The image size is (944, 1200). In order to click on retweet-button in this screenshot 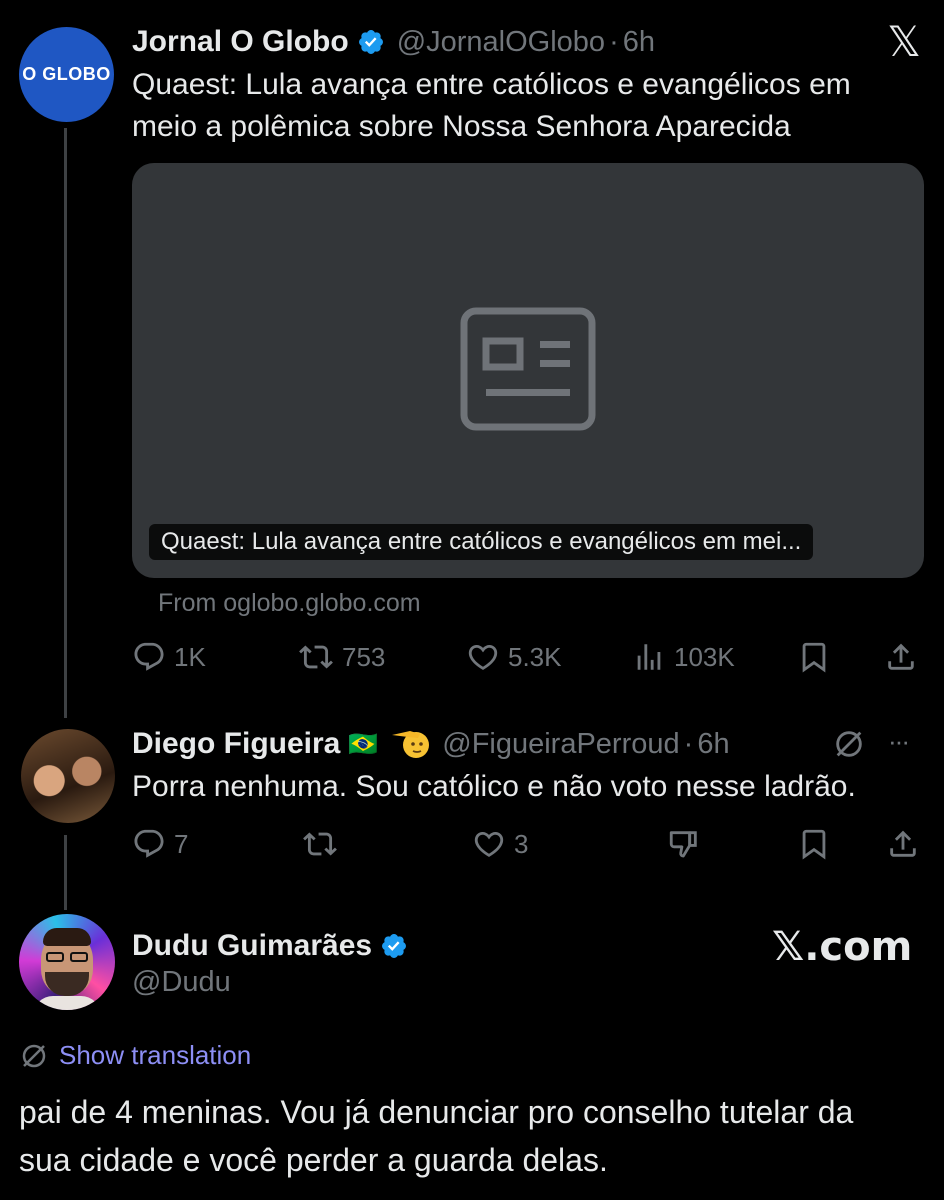, I will do `click(324, 844)`.